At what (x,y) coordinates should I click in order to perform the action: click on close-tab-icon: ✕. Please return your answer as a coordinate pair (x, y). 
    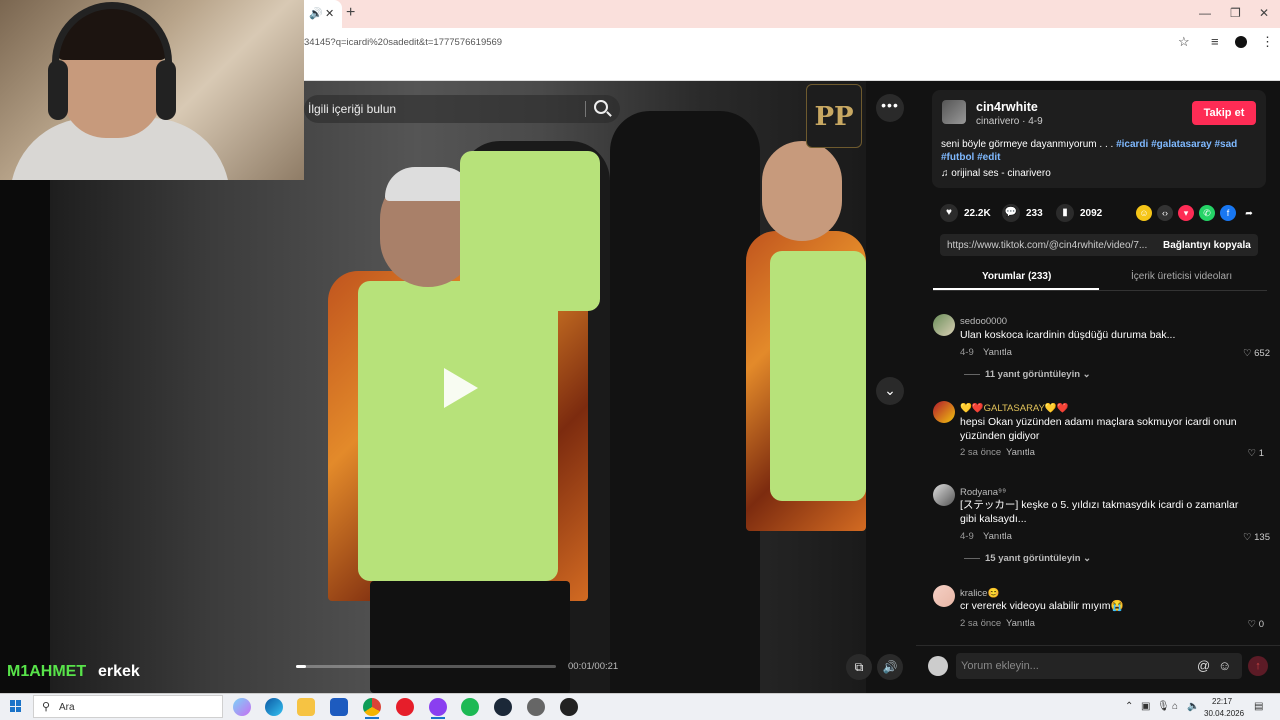
    Looking at the image, I should click on (329, 13).